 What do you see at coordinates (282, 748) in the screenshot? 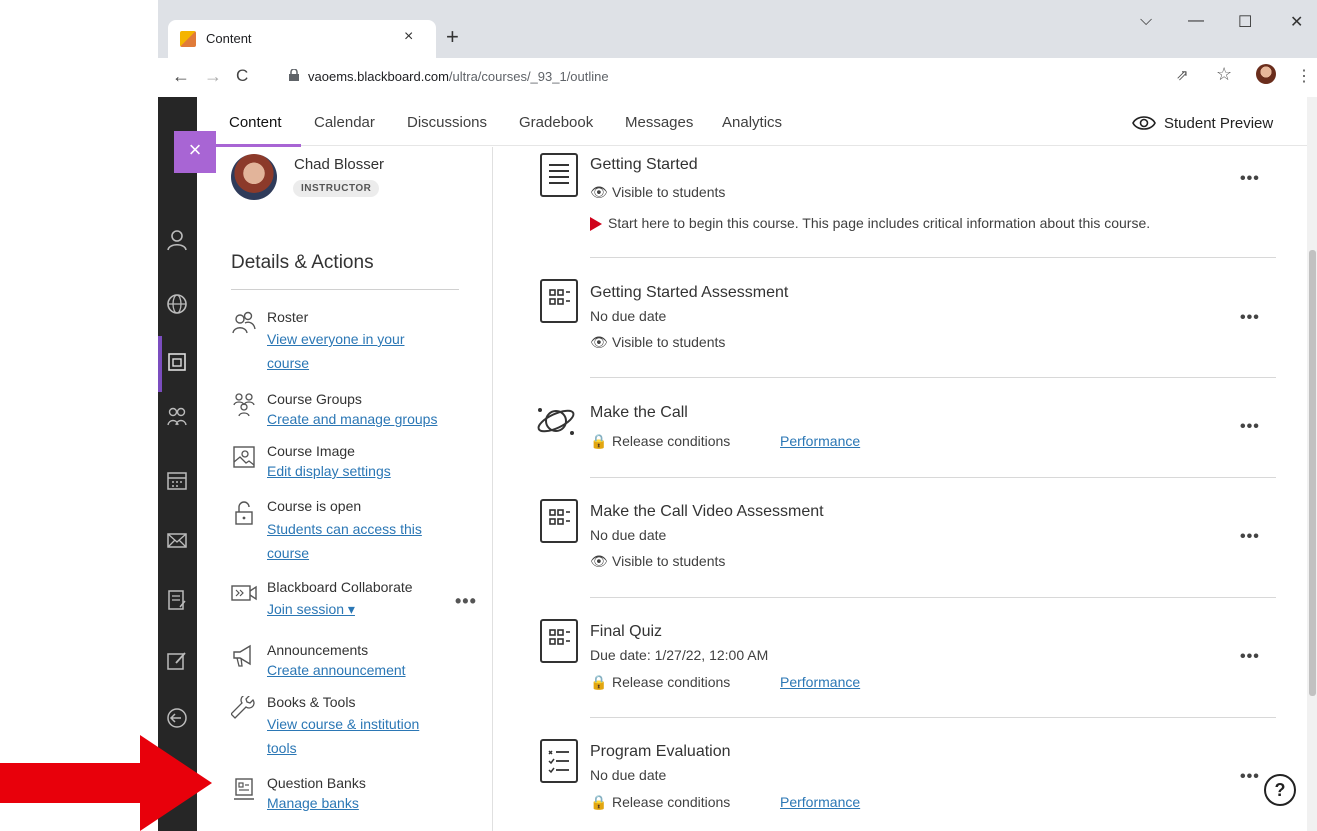
I see `books-tools-link-cont: tools` at bounding box center [282, 748].